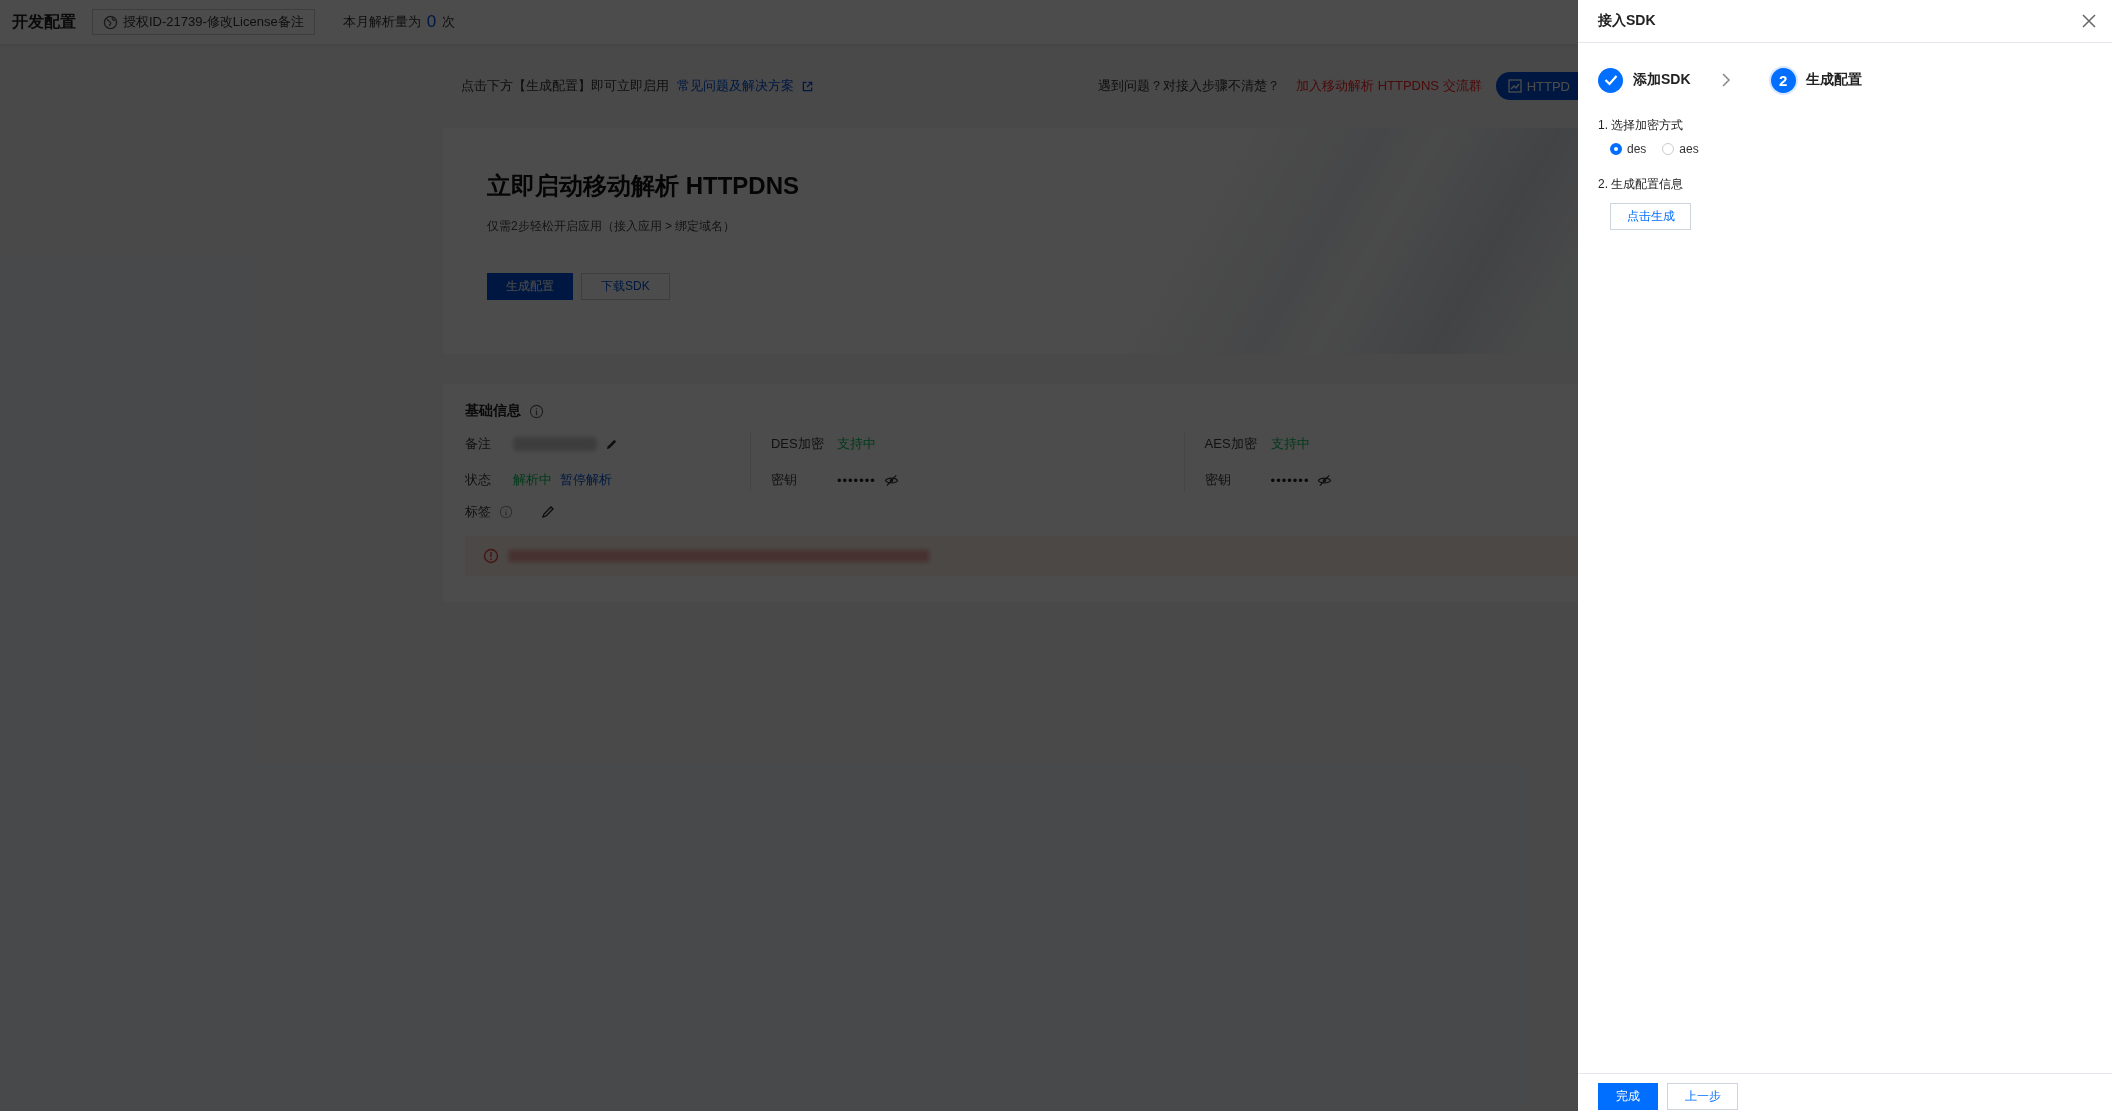 The width and height of the screenshot is (2112, 1111). What do you see at coordinates (1641, 184) in the screenshot?
I see `section-label: 2. 生成配置信息` at bounding box center [1641, 184].